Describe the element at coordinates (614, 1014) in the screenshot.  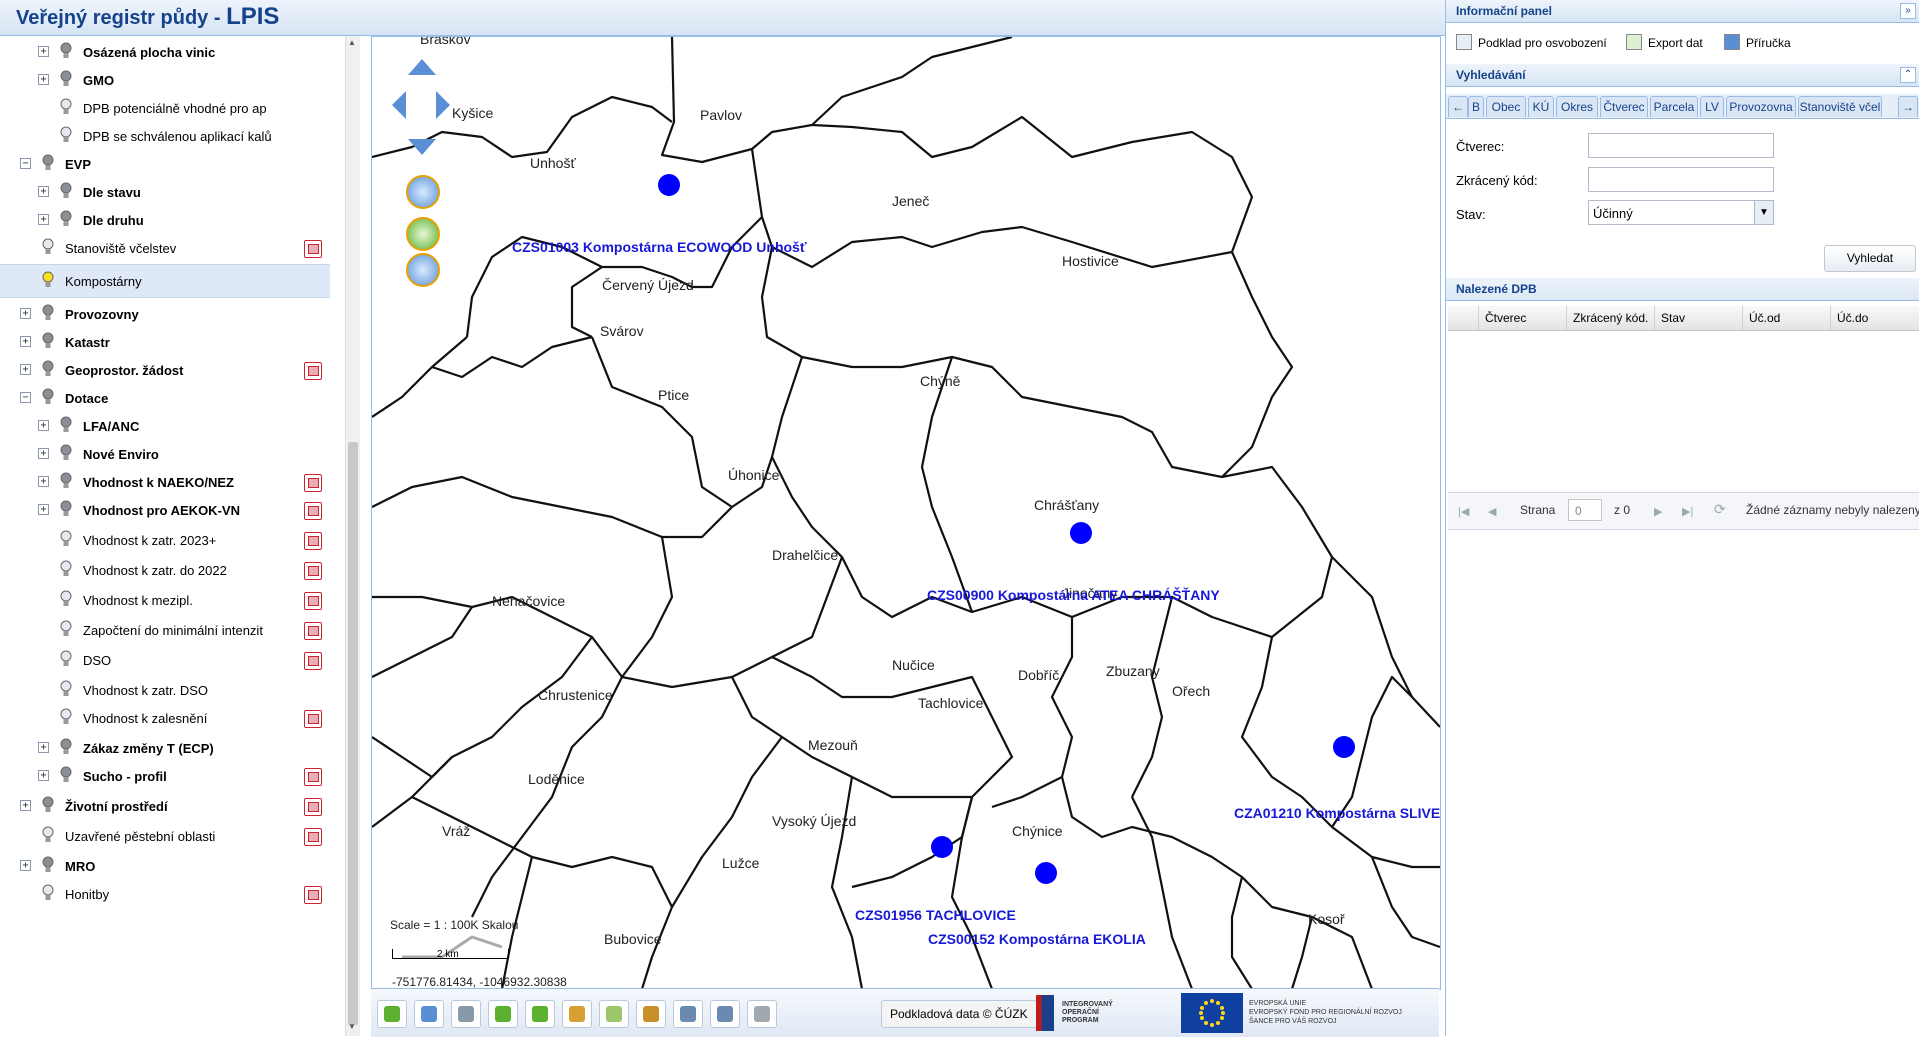
I see `identify-button` at that location.